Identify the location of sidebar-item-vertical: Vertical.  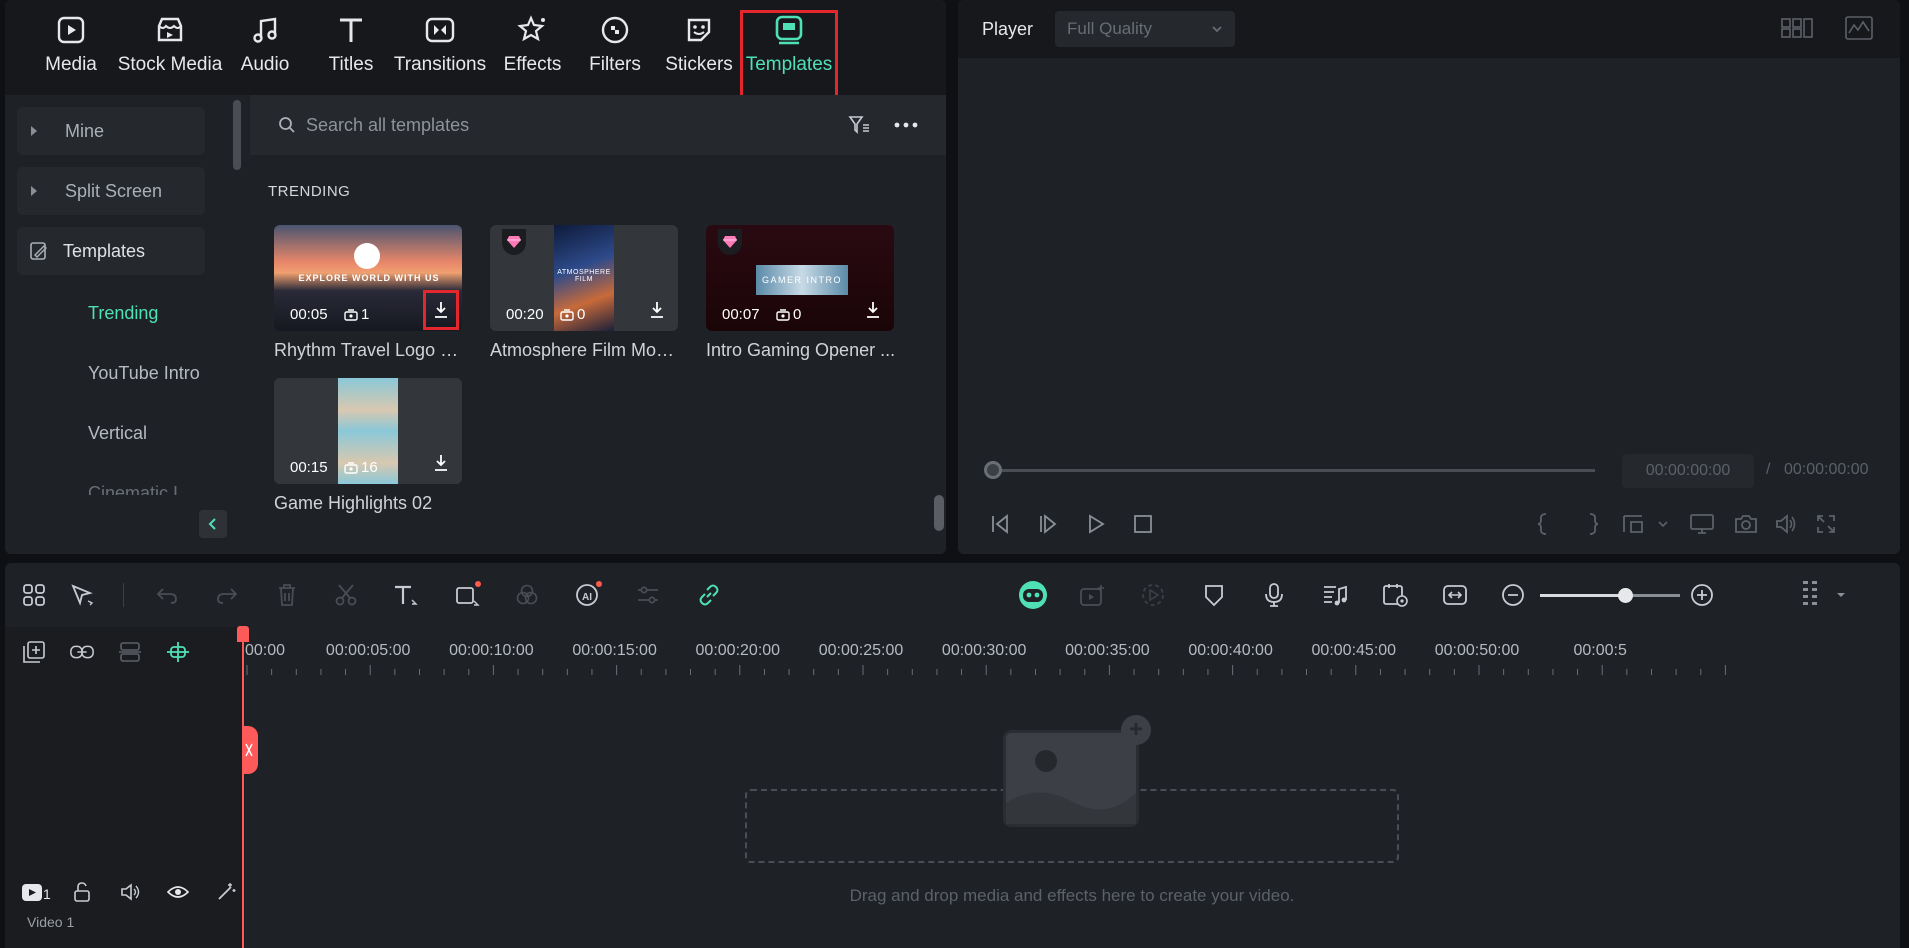
(117, 433).